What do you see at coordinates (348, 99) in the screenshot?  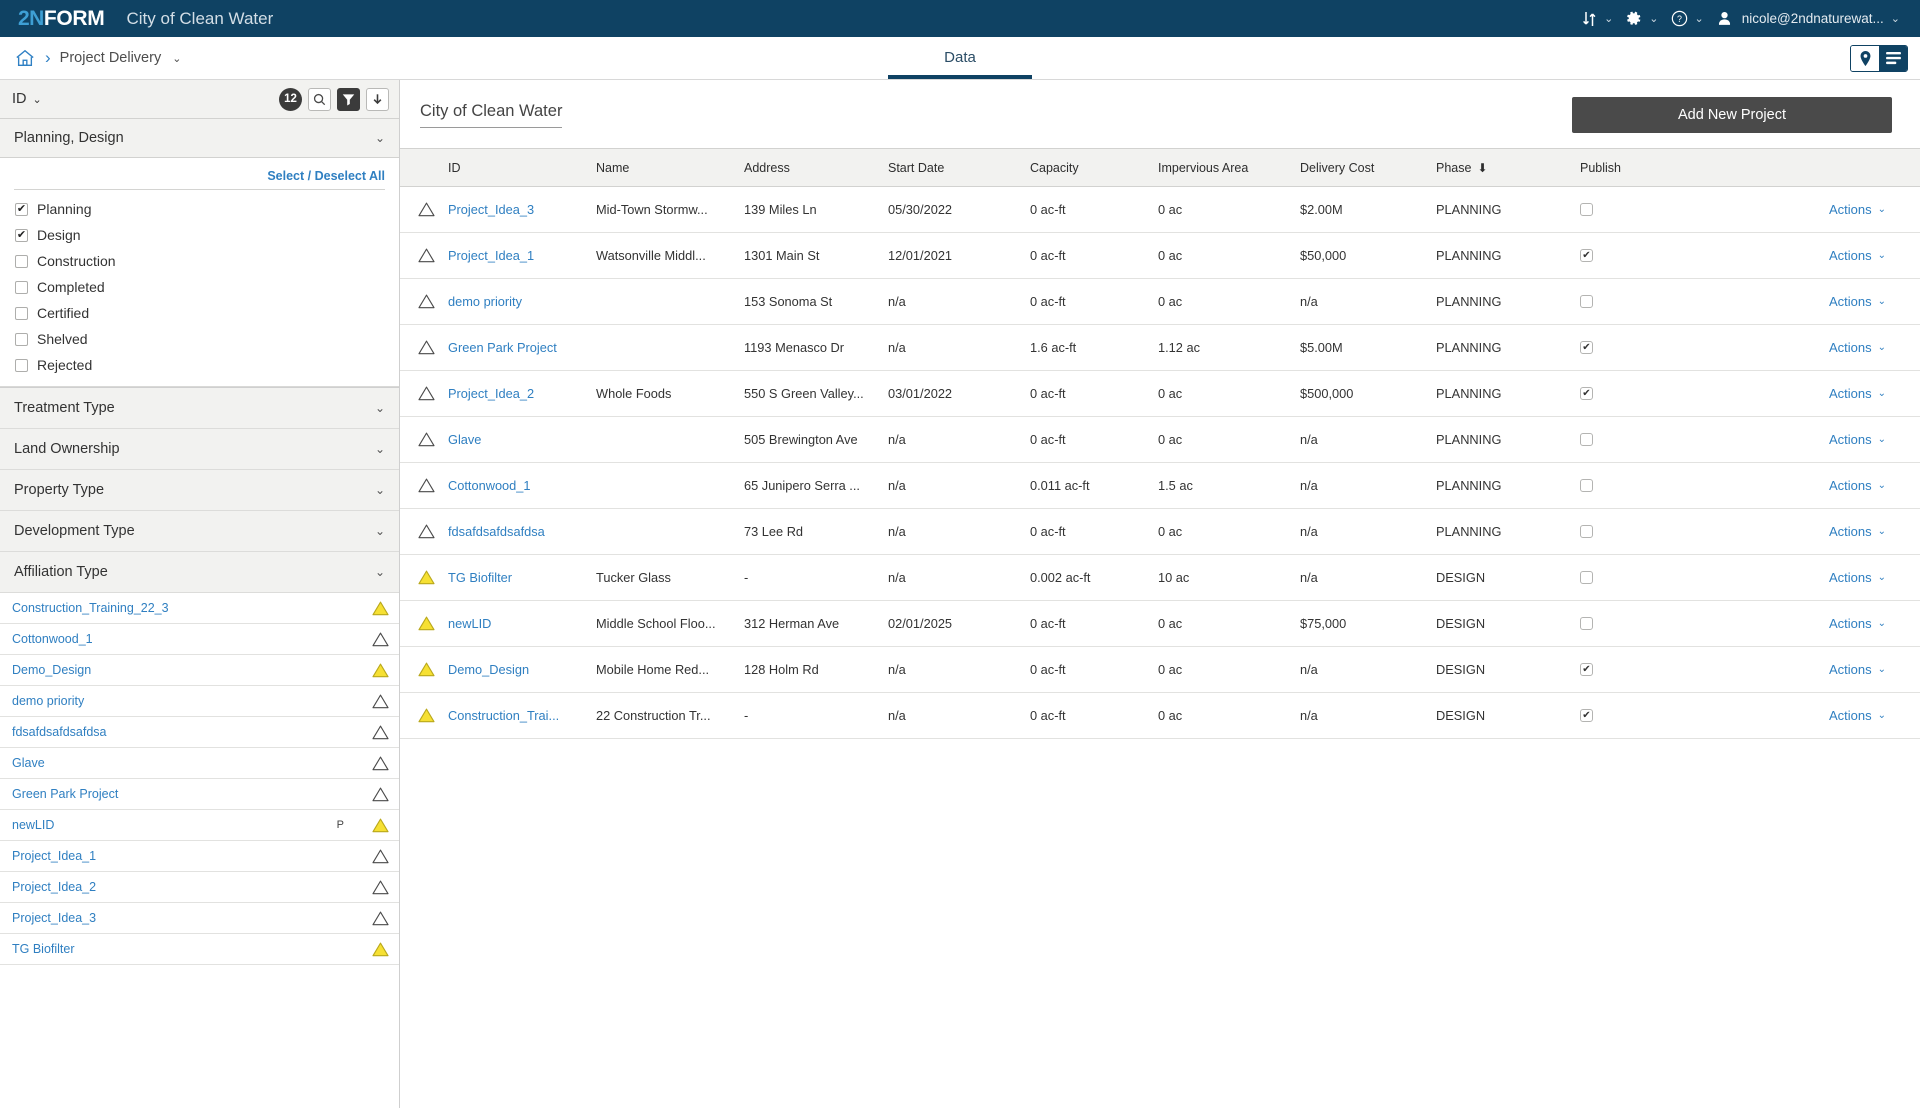 I see `sidebar-filter-button` at bounding box center [348, 99].